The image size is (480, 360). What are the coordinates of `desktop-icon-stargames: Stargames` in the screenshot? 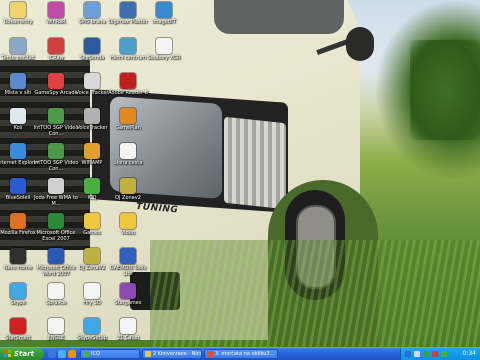 It's located at (128, 294).